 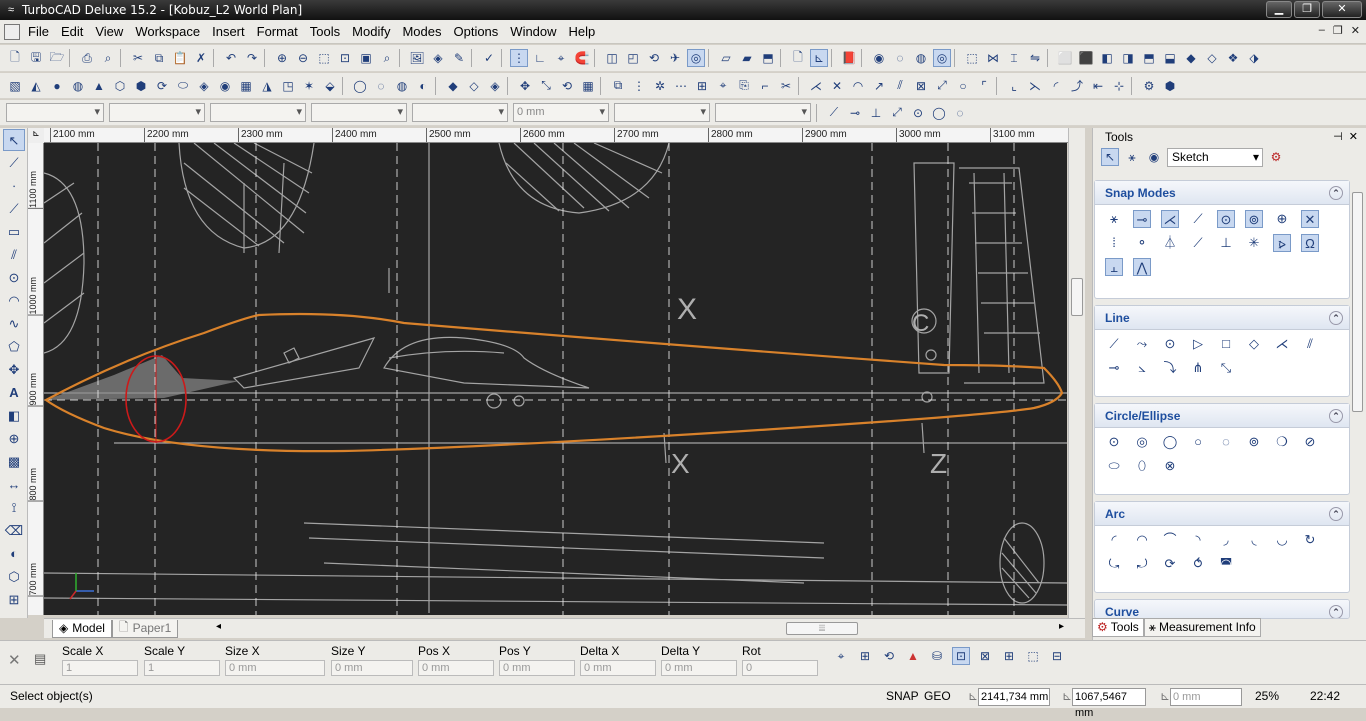 I want to click on menu-options: Options, so click(x=475, y=32).